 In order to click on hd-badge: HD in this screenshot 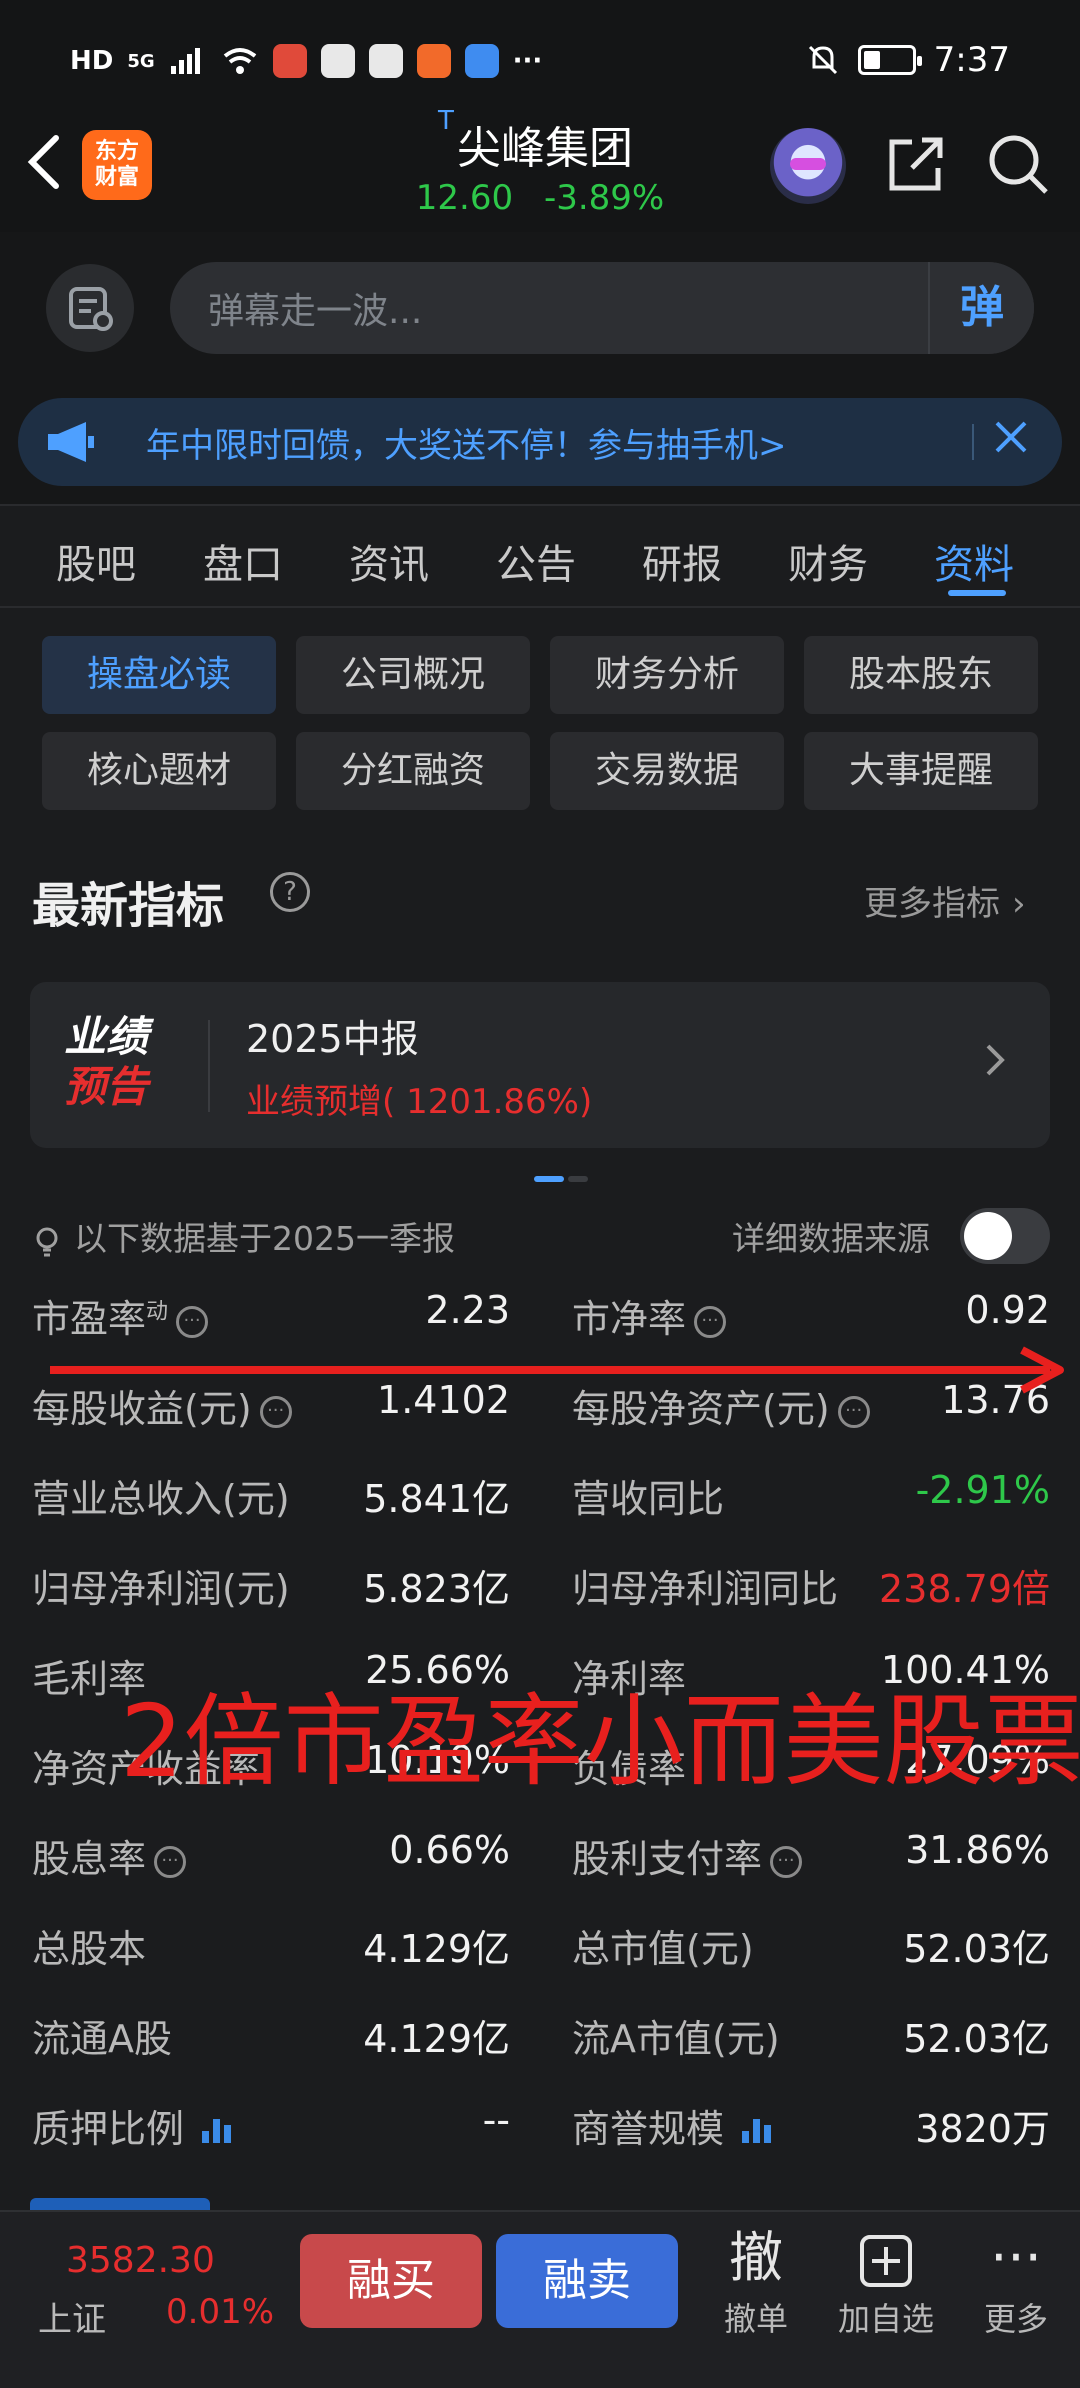, I will do `click(92, 61)`.